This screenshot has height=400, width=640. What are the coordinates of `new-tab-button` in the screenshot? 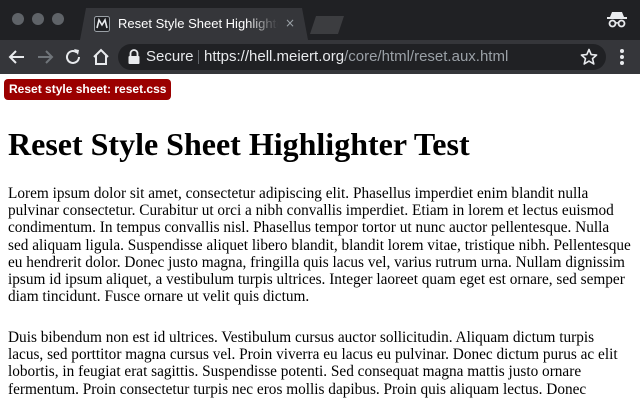 It's located at (327, 25).